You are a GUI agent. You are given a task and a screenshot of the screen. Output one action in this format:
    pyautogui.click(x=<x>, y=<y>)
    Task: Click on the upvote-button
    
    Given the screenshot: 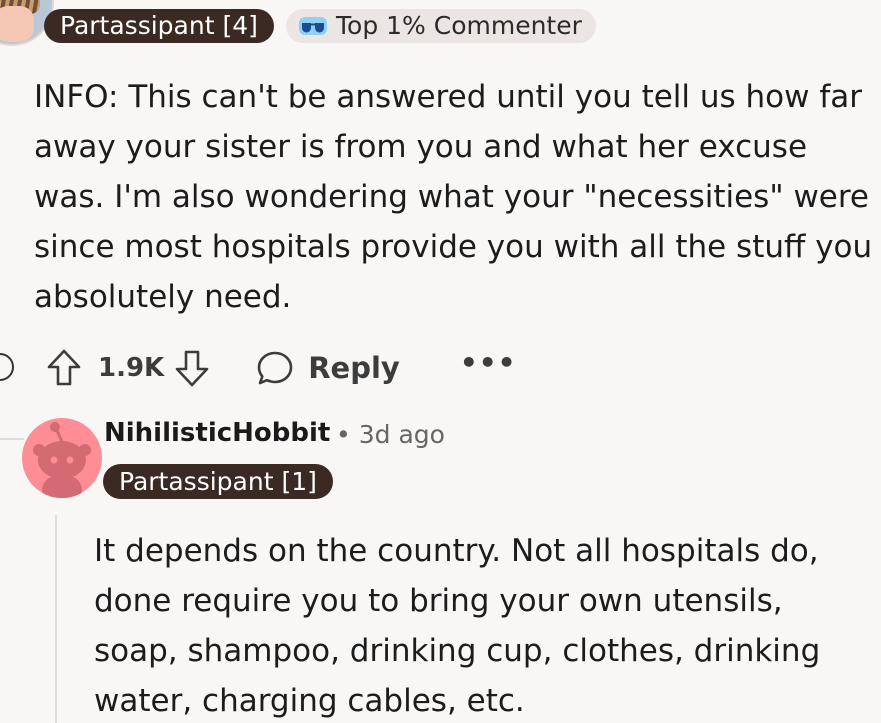 What is the action you would take?
    pyautogui.click(x=64, y=368)
    